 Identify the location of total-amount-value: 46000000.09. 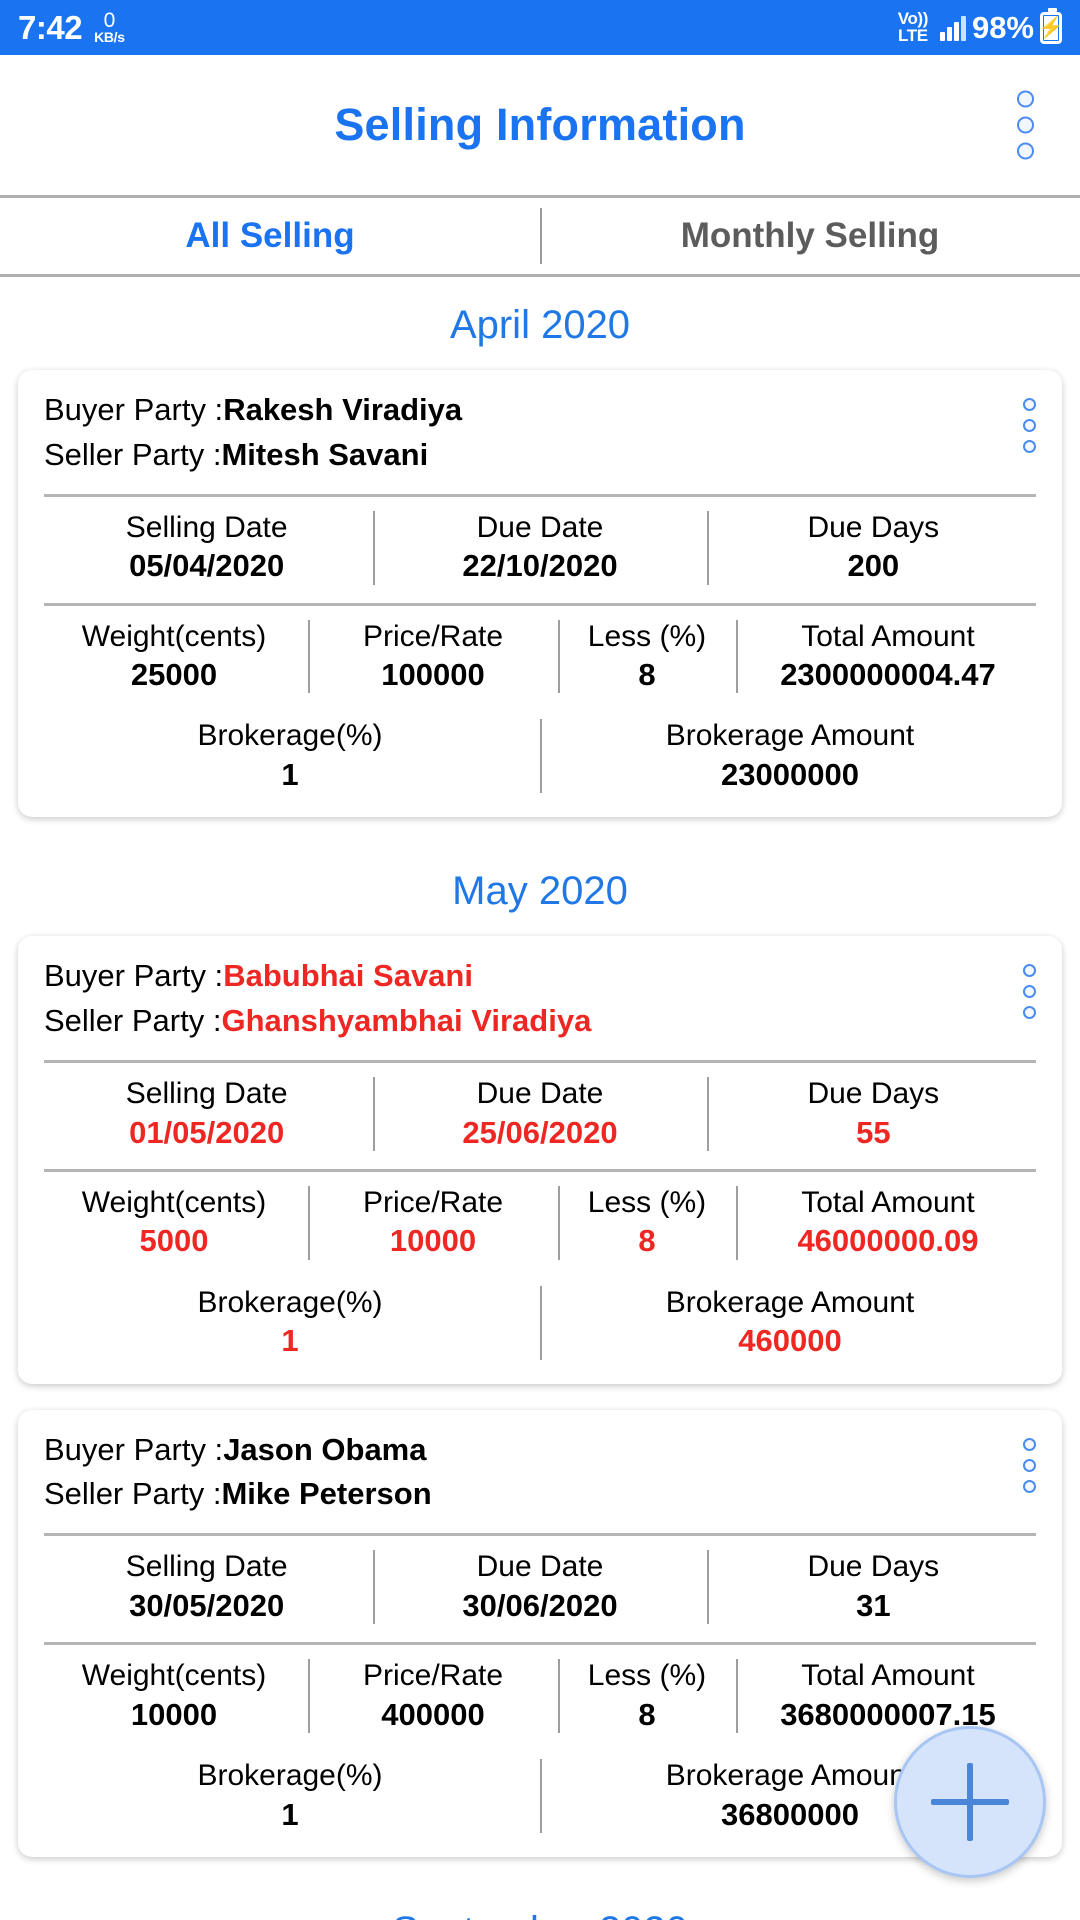
(888, 1241).